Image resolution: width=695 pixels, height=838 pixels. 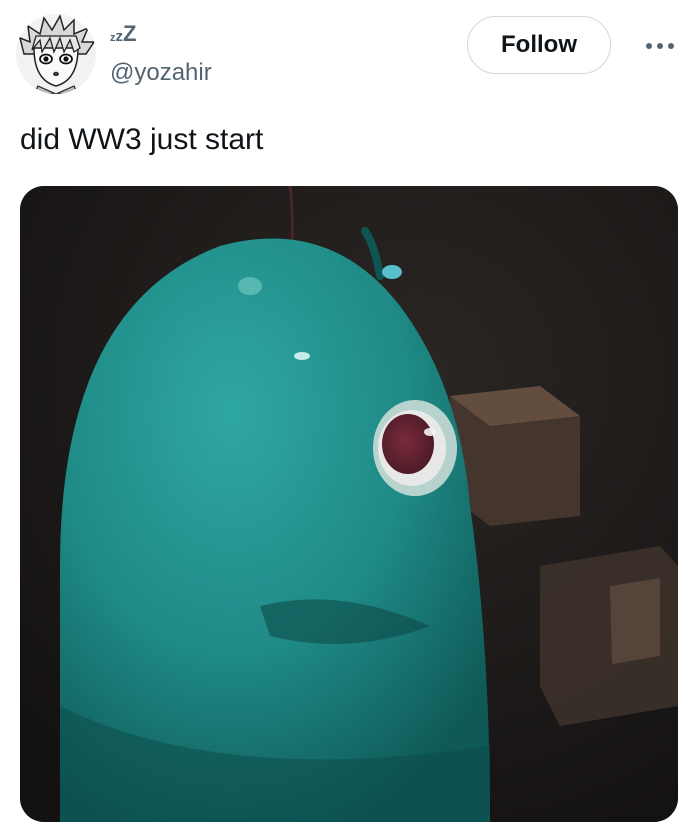 I want to click on display-name-glyph-3: Z, so click(x=130, y=33).